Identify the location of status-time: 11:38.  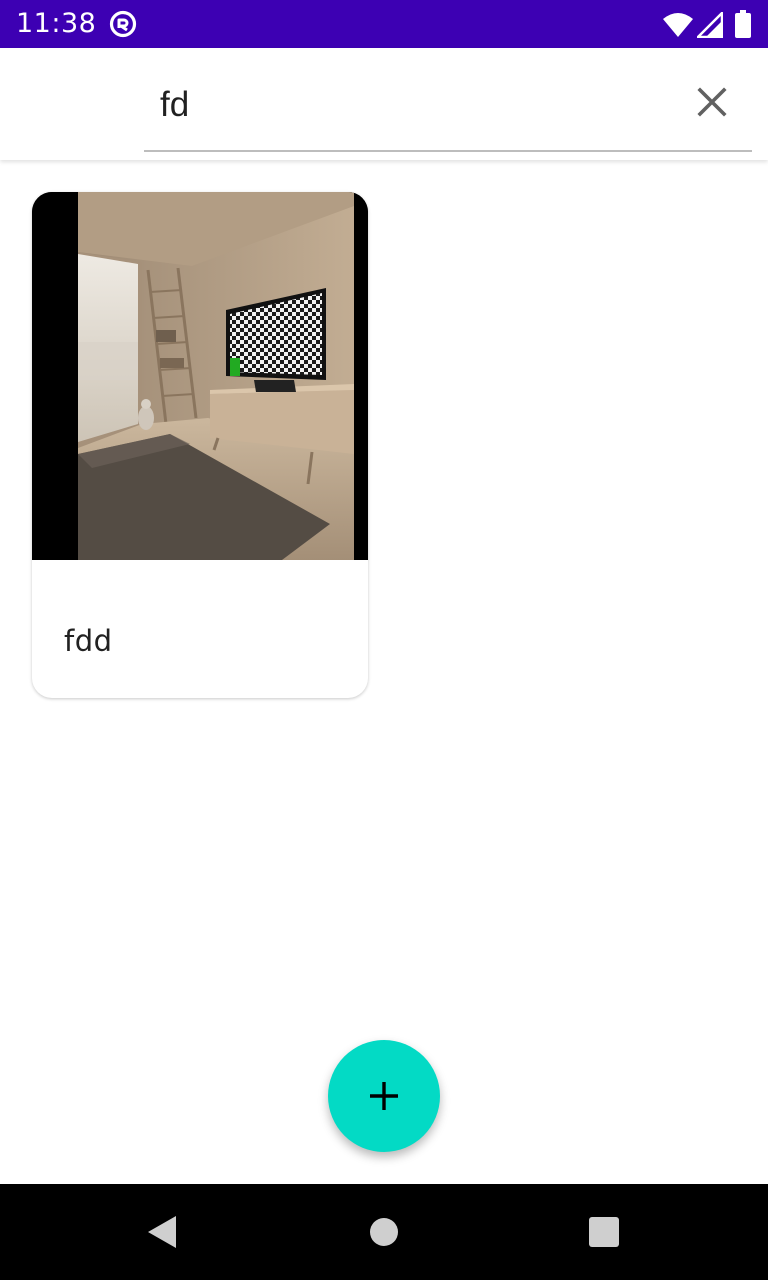
(56, 23).